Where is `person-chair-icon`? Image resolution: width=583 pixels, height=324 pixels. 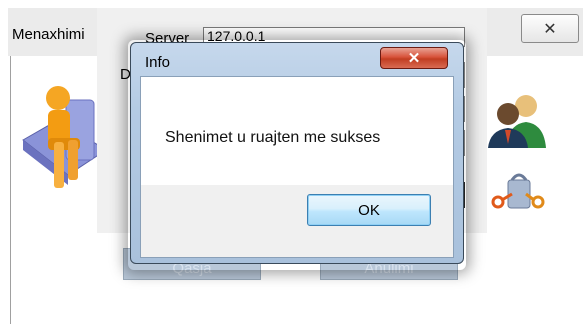 person-chair-icon is located at coordinates (64, 137).